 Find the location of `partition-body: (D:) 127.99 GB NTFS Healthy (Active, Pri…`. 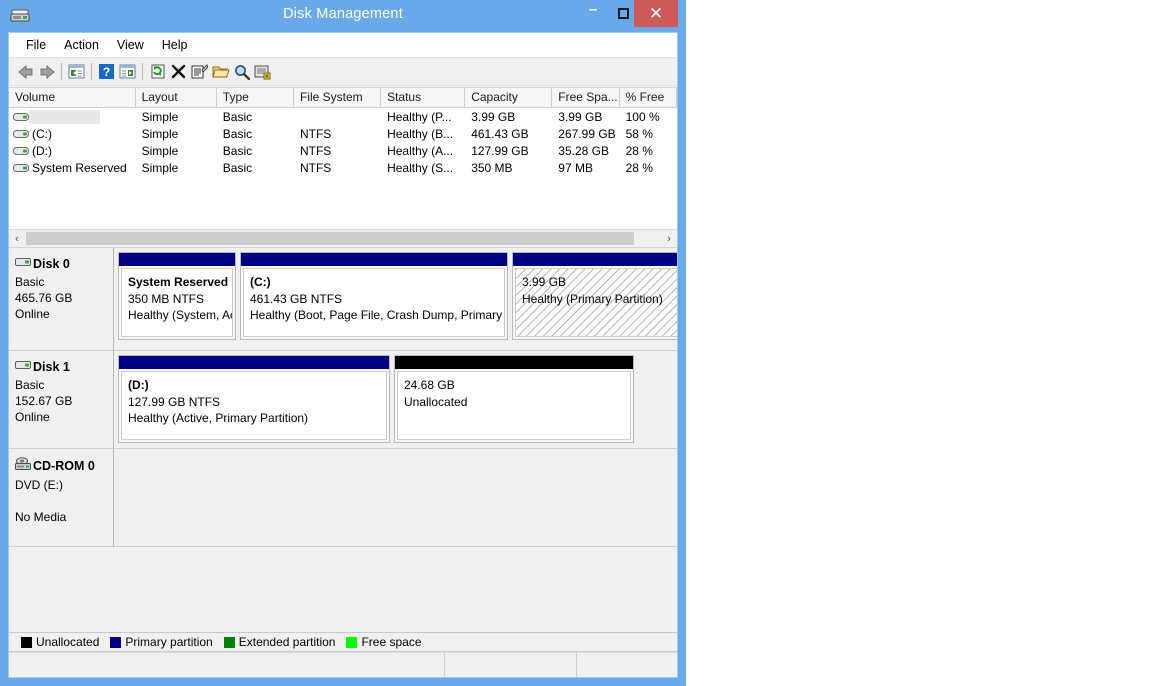

partition-body: (D:) 127.99 GB NTFS Healthy (Active, Pri… is located at coordinates (254, 405).